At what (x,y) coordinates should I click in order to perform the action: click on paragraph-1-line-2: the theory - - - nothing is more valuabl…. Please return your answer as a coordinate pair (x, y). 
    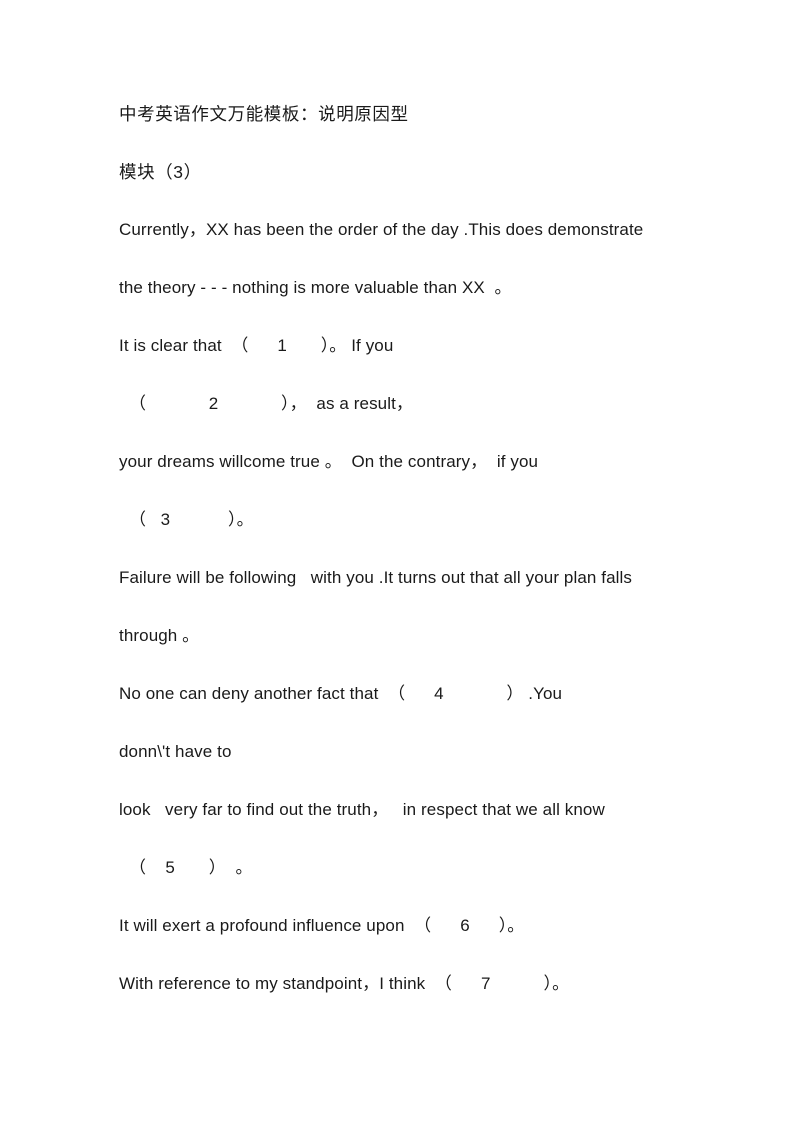
    Looking at the image, I should click on (315, 287).